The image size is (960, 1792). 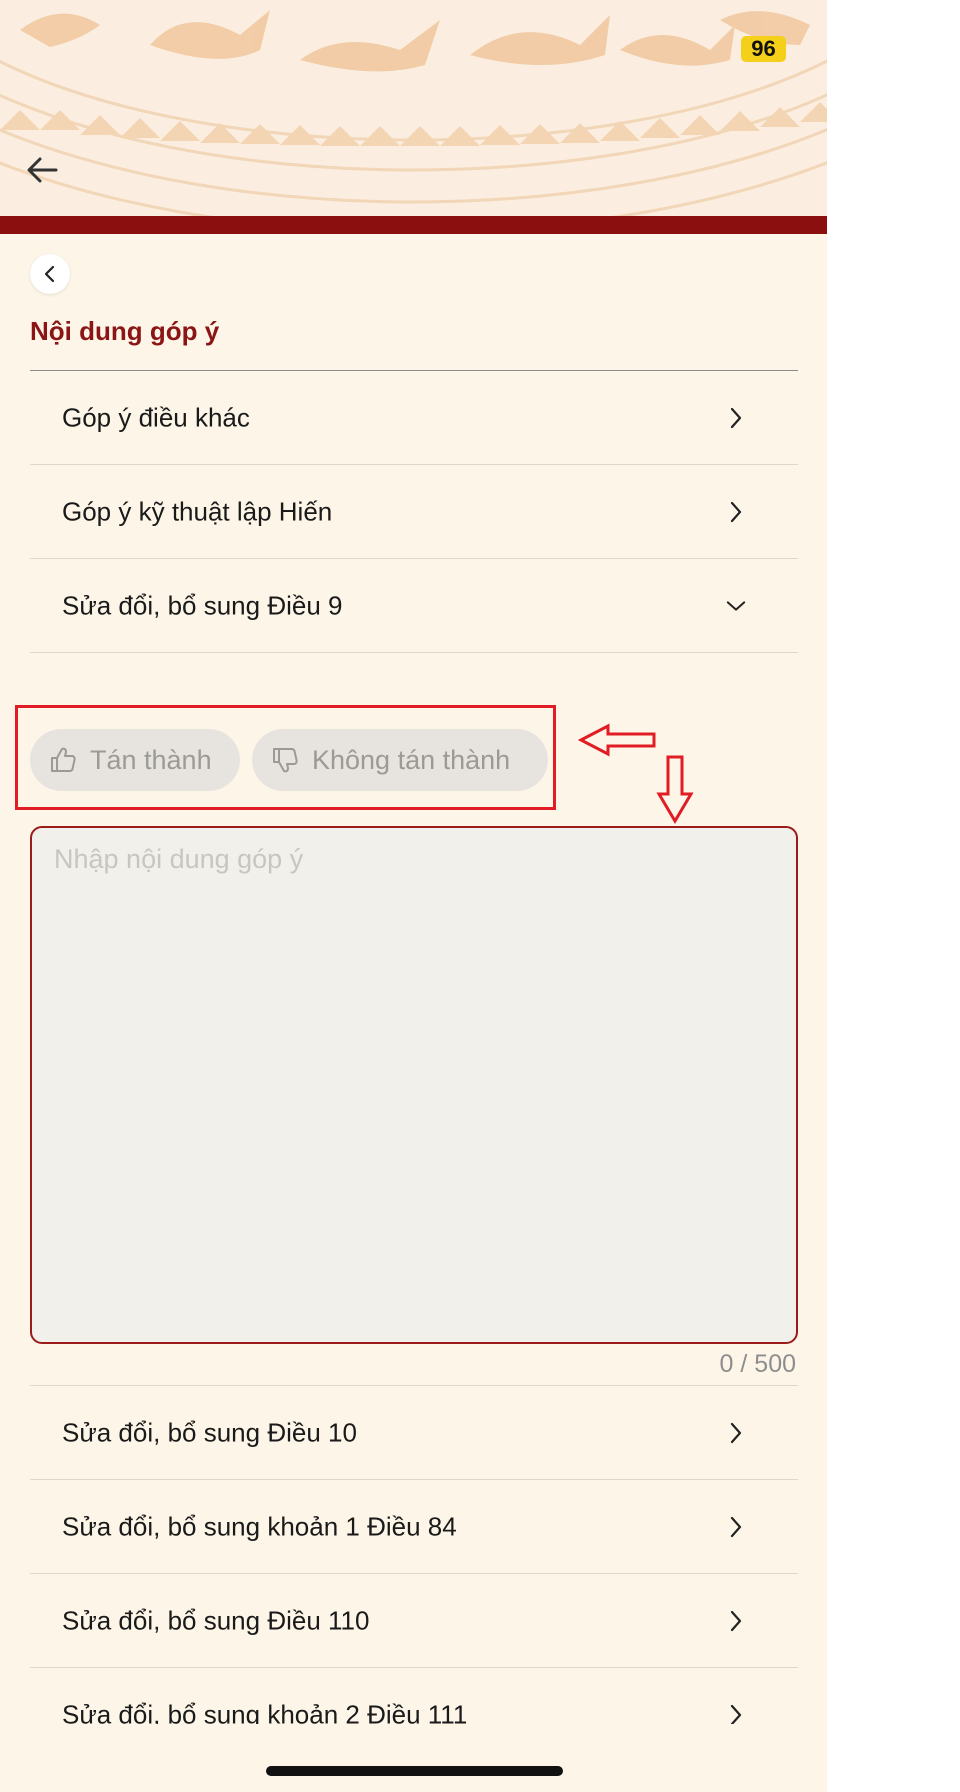 What do you see at coordinates (414, 606) in the screenshot?
I see `list-item-article-9-expanded: Sửa đổi, bổ sung Điều 9` at bounding box center [414, 606].